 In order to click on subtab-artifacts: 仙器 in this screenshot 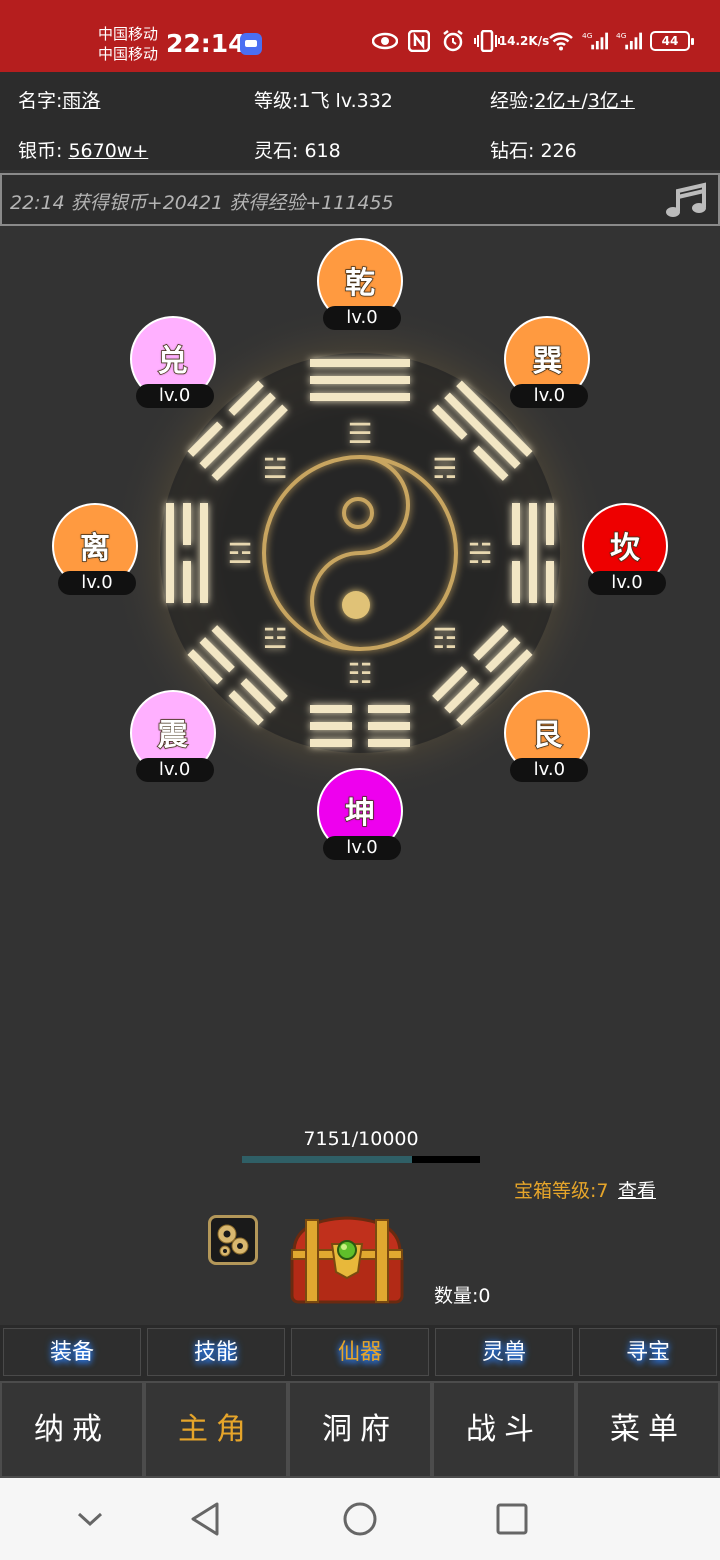, I will do `click(360, 1352)`.